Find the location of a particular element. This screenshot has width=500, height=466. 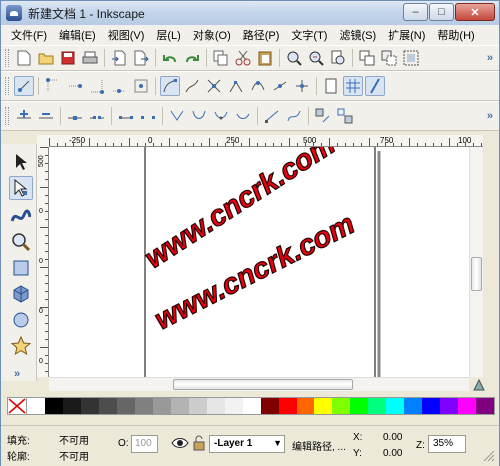

snap-smooth-icon is located at coordinates (258, 86).